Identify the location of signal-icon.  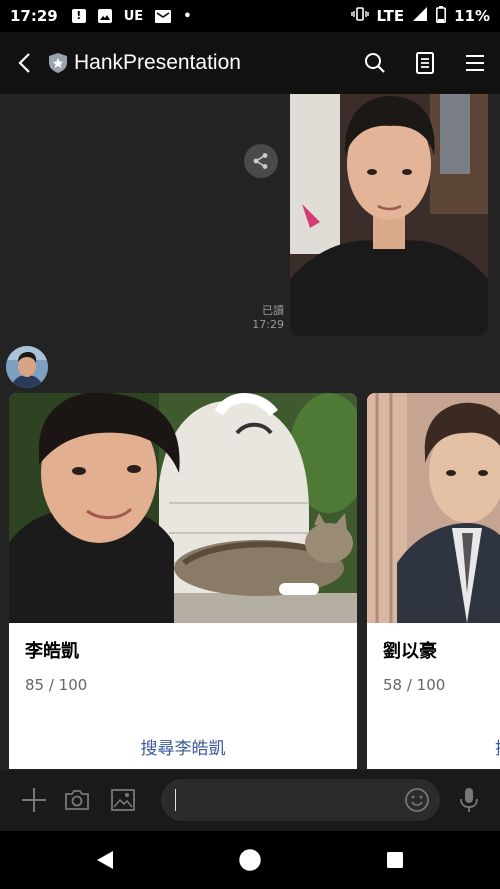
(420, 16).